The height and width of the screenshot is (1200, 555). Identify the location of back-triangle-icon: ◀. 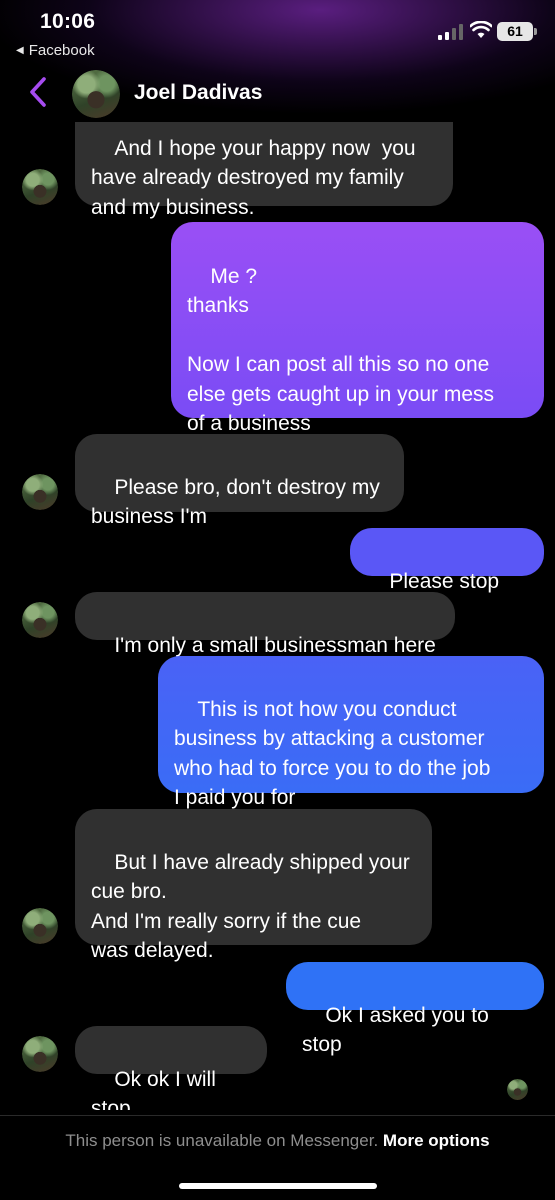
(20, 50).